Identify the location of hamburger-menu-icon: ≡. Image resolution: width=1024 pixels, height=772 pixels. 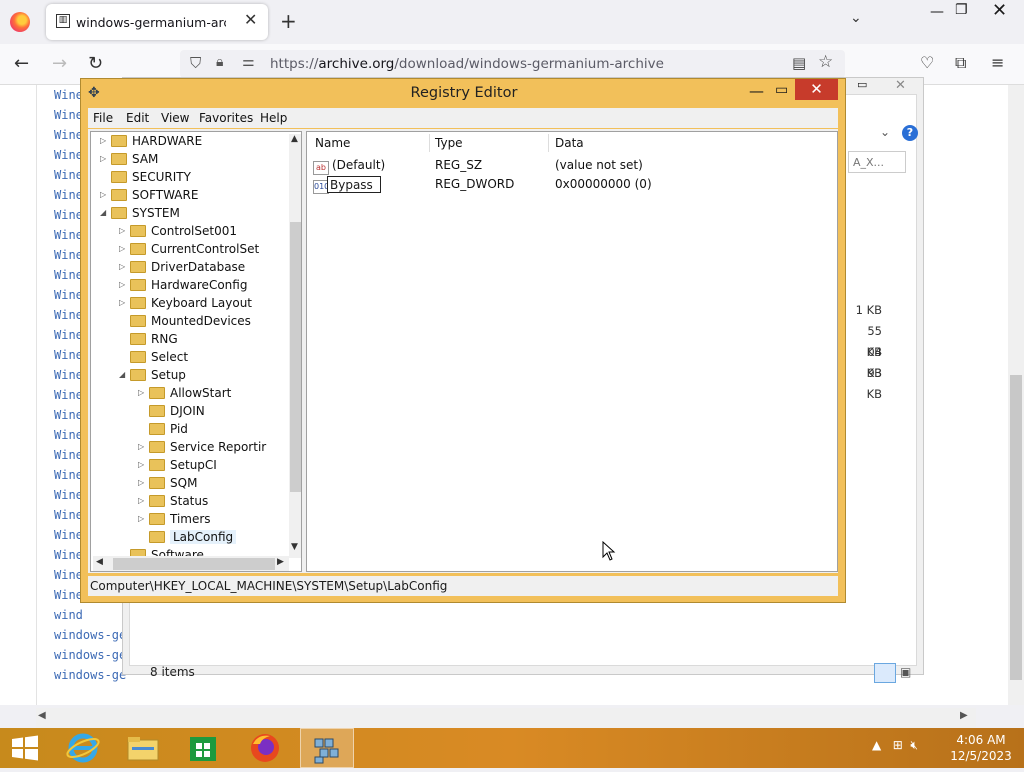
(997, 62).